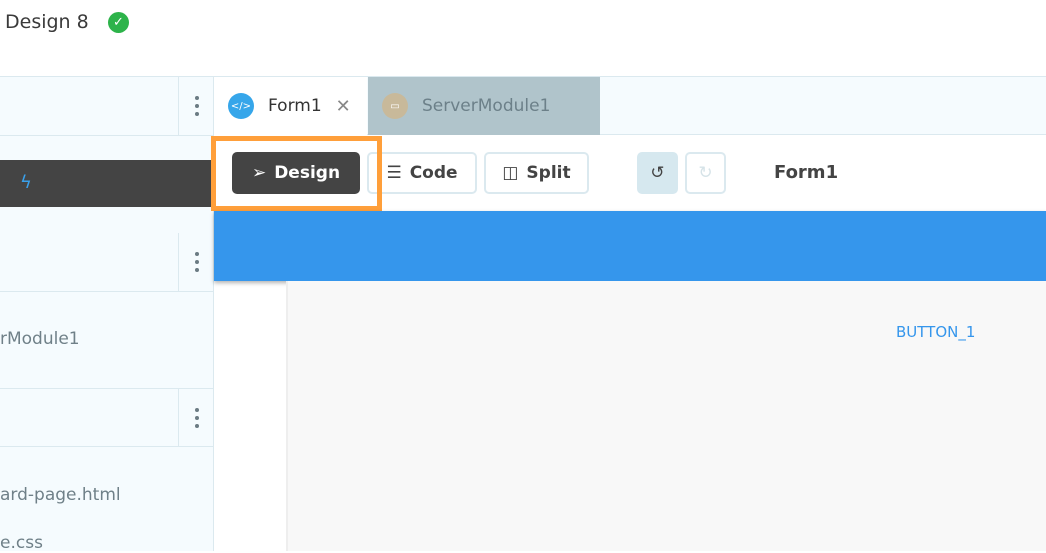 This screenshot has height=553, width=1046. What do you see at coordinates (241, 106) in the screenshot?
I see `code-file-icon: </>` at bounding box center [241, 106].